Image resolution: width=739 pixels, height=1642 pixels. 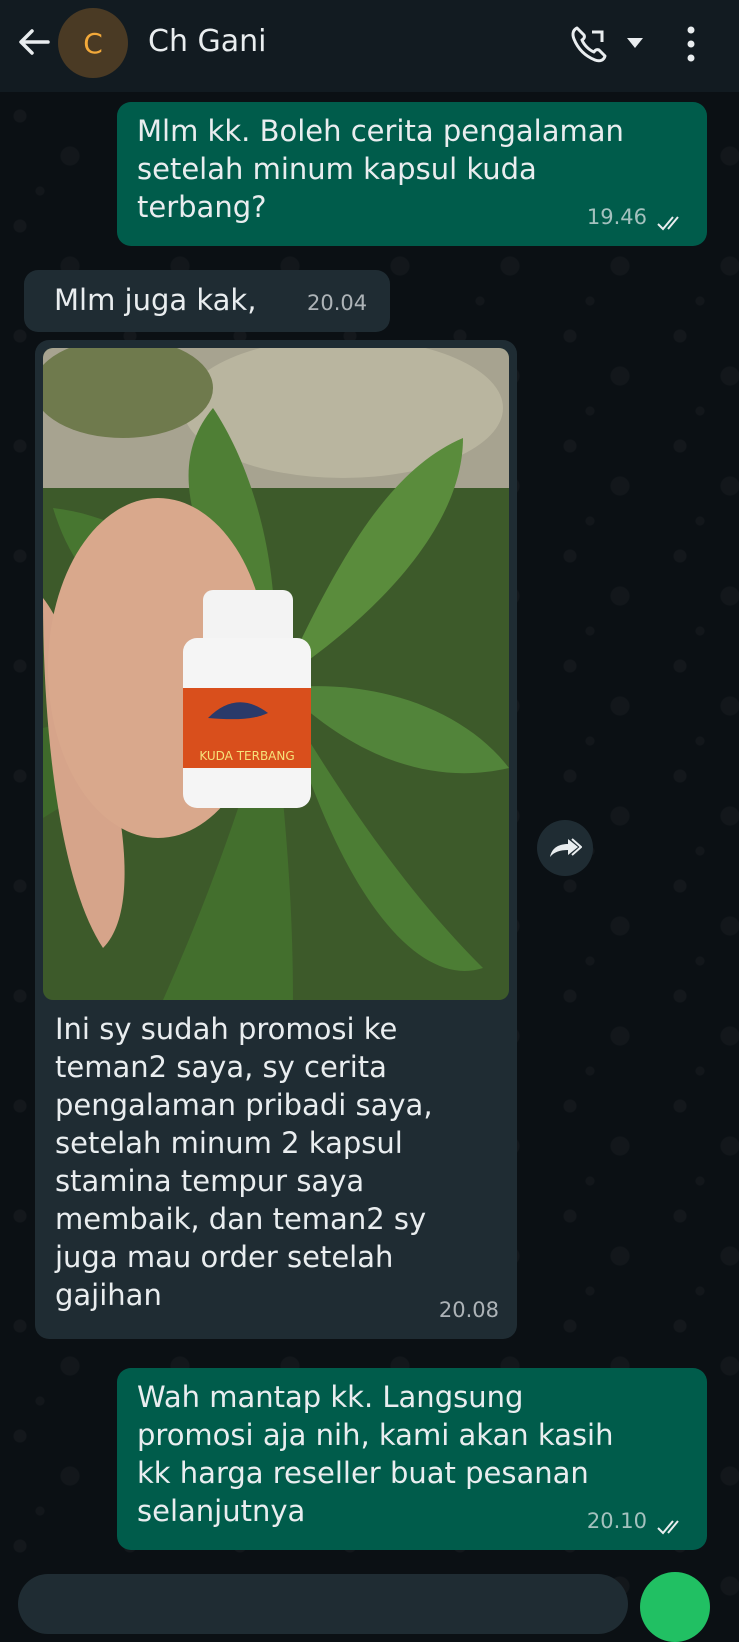 I want to click on chat-header: C Ch Gani, so click(x=369, y=46).